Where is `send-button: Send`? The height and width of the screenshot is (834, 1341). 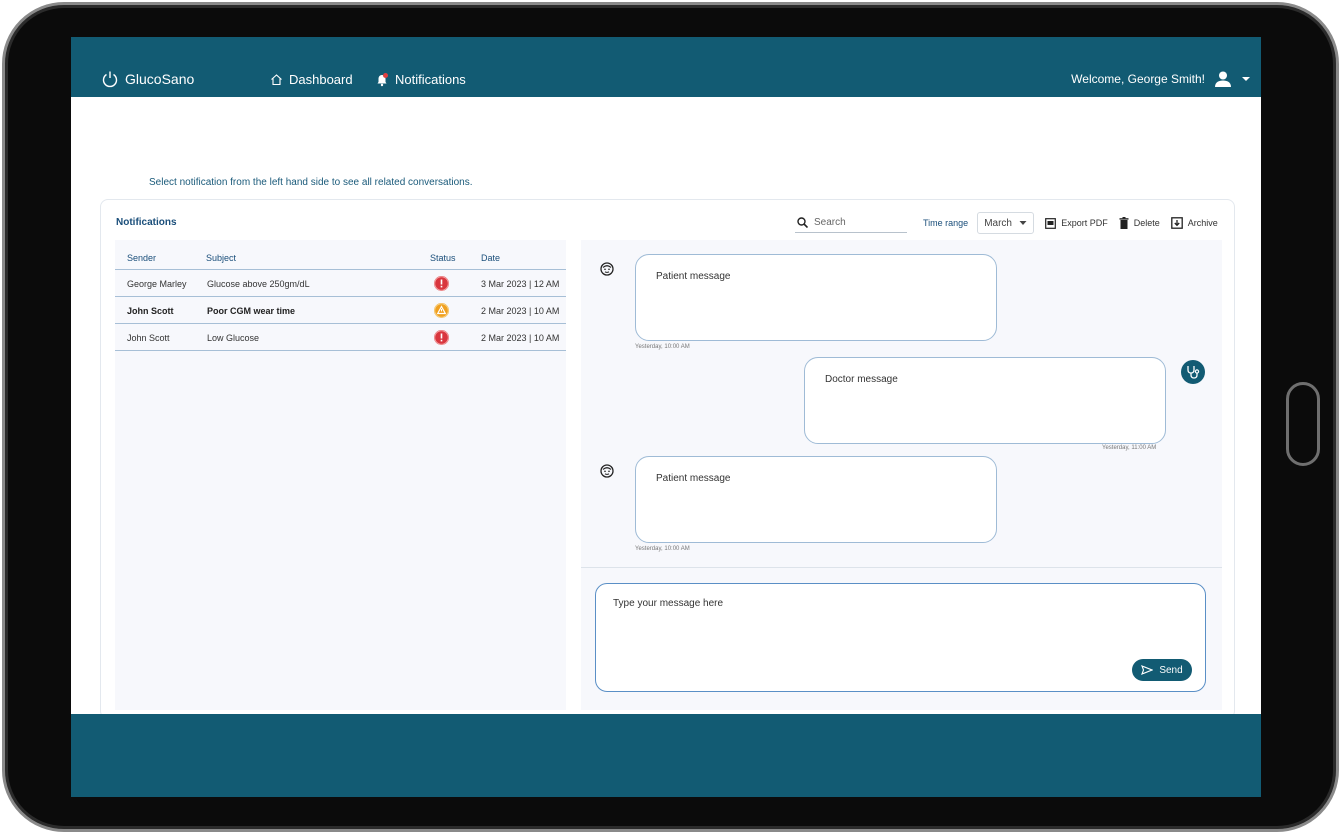 send-button: Send is located at coordinates (1162, 670).